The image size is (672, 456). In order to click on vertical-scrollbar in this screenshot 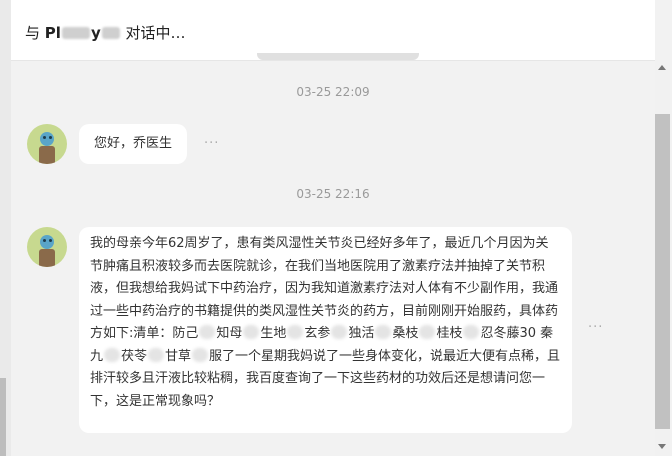, I will do `click(662, 258)`.